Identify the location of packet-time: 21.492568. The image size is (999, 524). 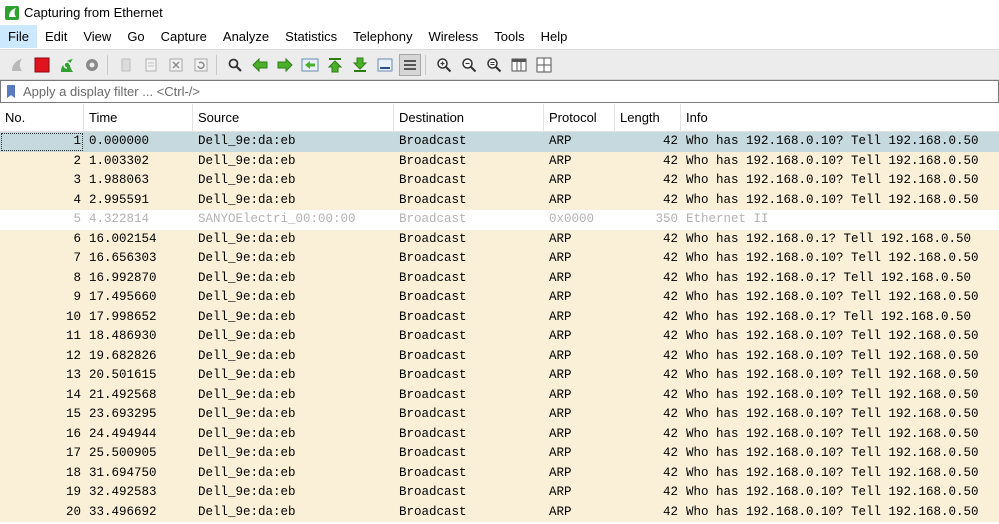
(123, 394).